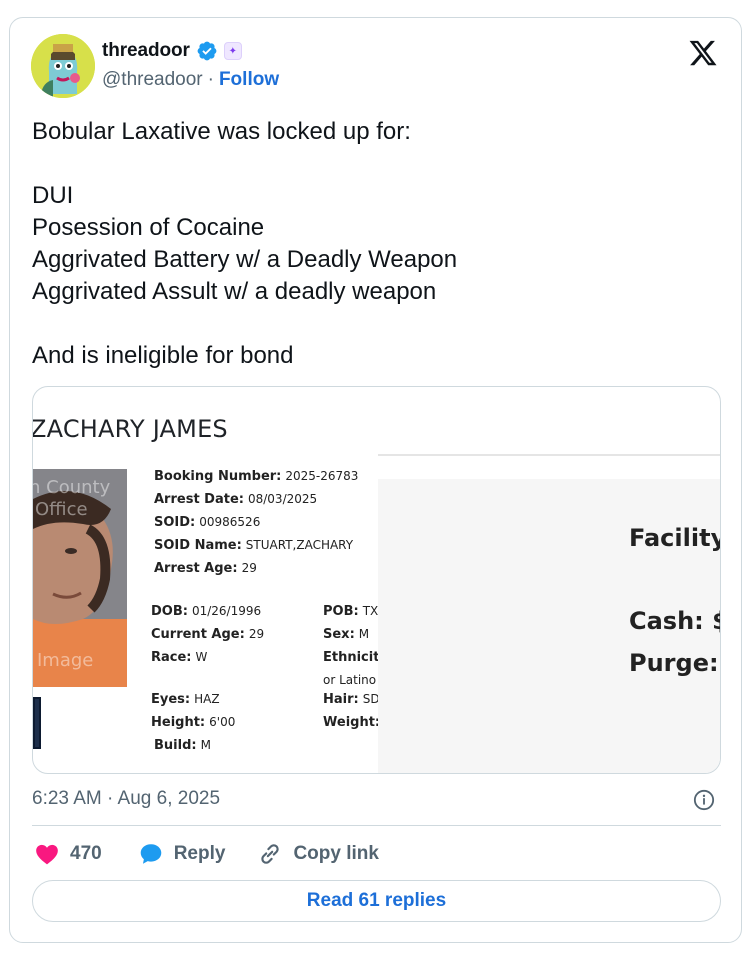  Describe the element at coordinates (185, 699) in the screenshot. I see `field-eyes: Eyes: HAZ` at that location.